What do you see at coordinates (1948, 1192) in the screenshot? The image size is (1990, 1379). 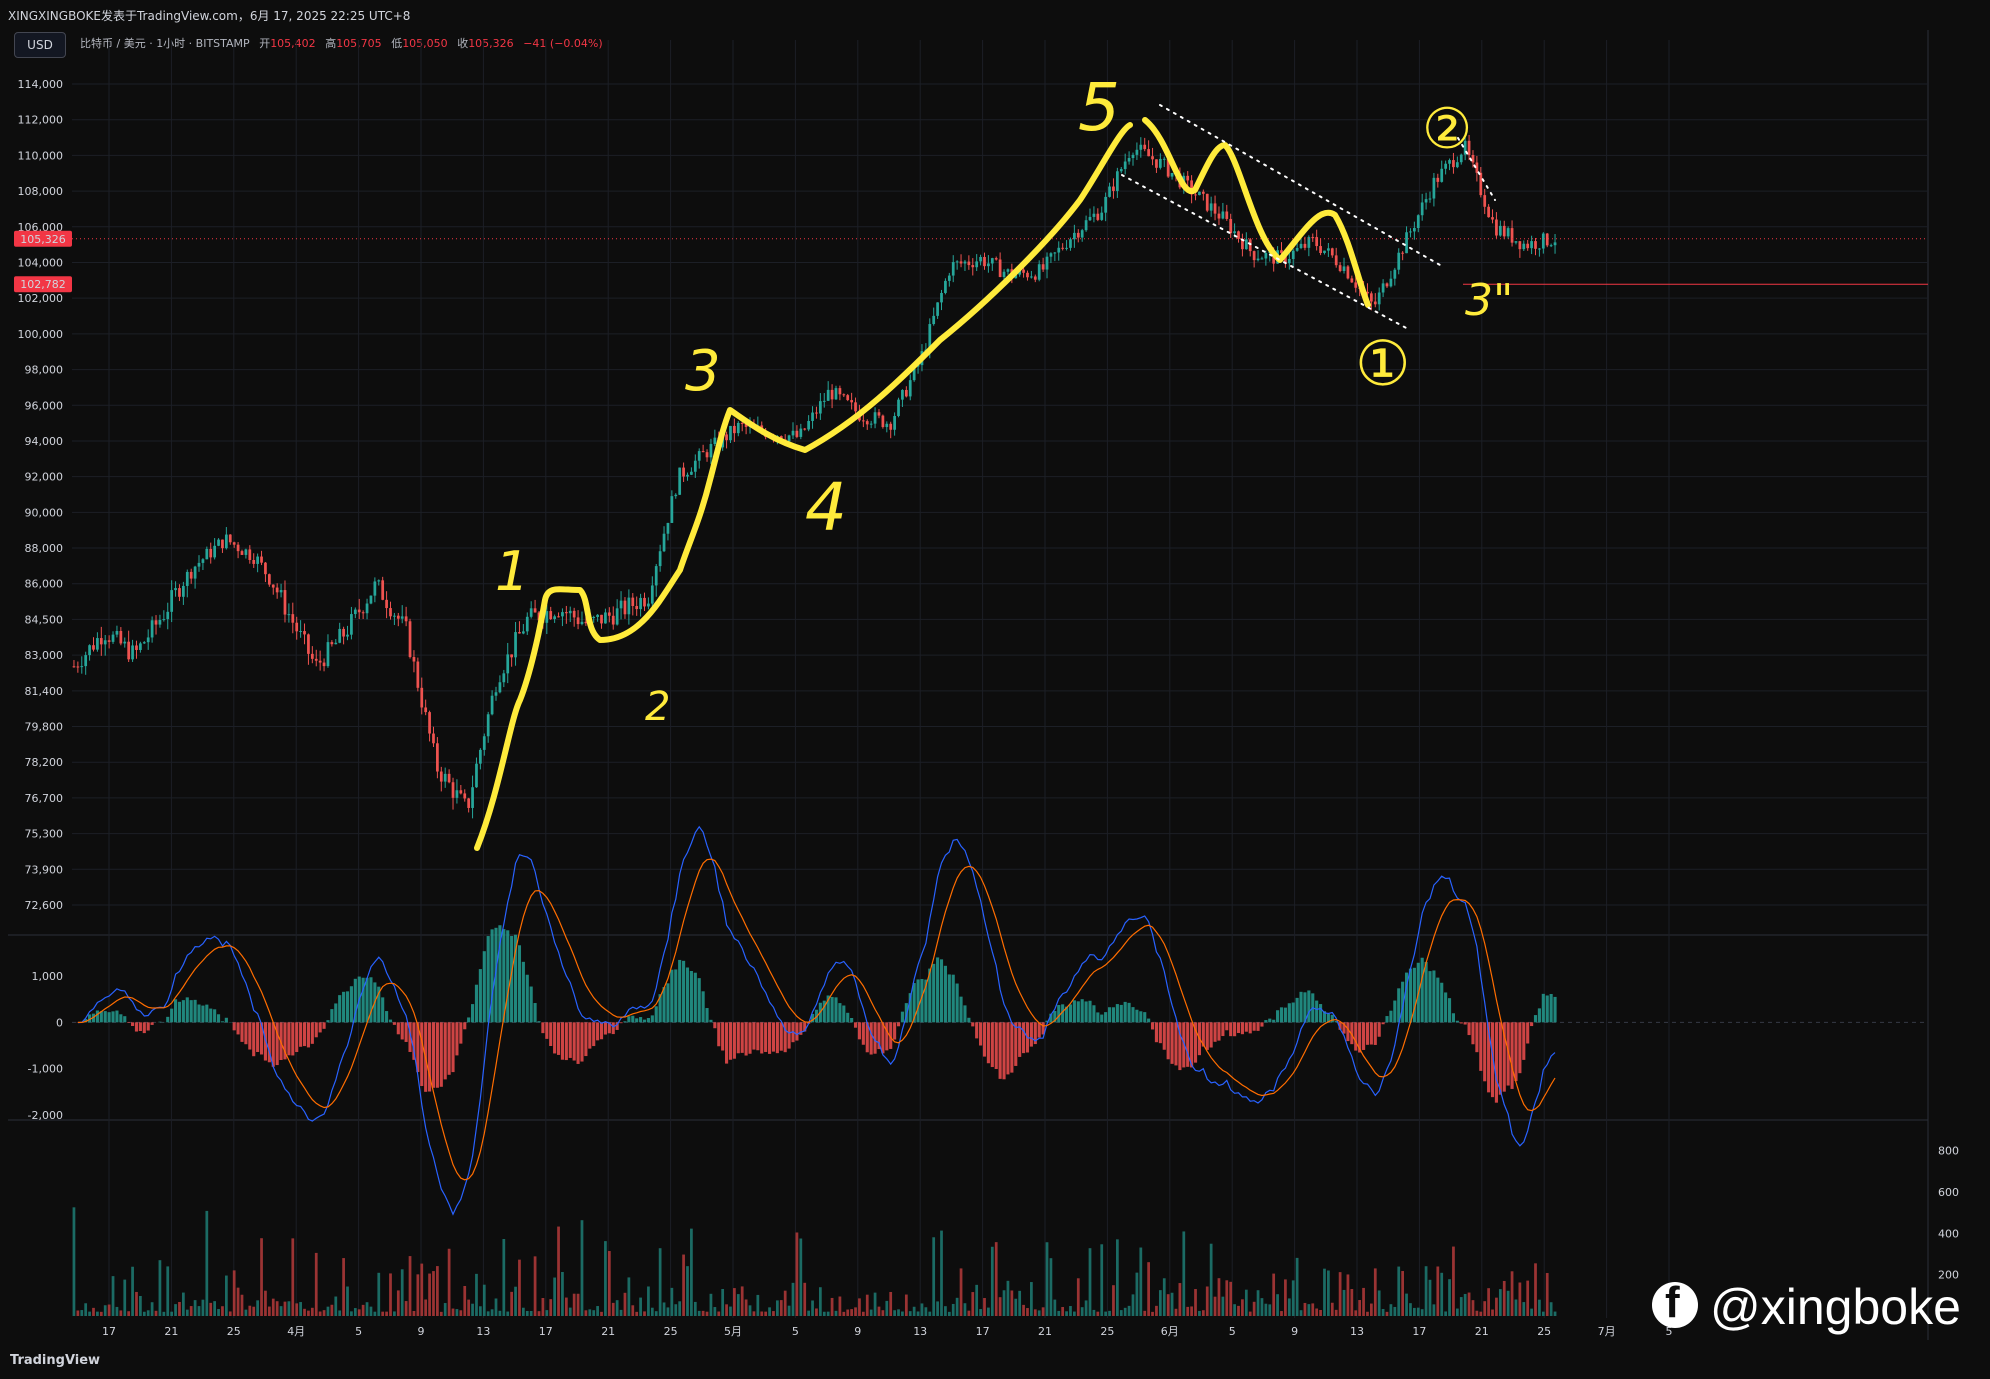 I see `volume-tick-label: 600` at bounding box center [1948, 1192].